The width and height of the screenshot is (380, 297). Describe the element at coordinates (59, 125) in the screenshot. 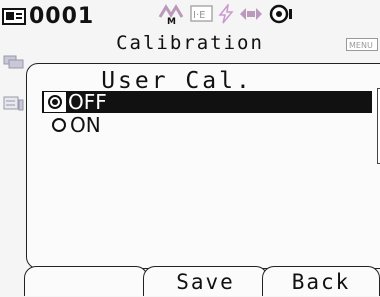

I see `radio-unchecked-icon` at that location.